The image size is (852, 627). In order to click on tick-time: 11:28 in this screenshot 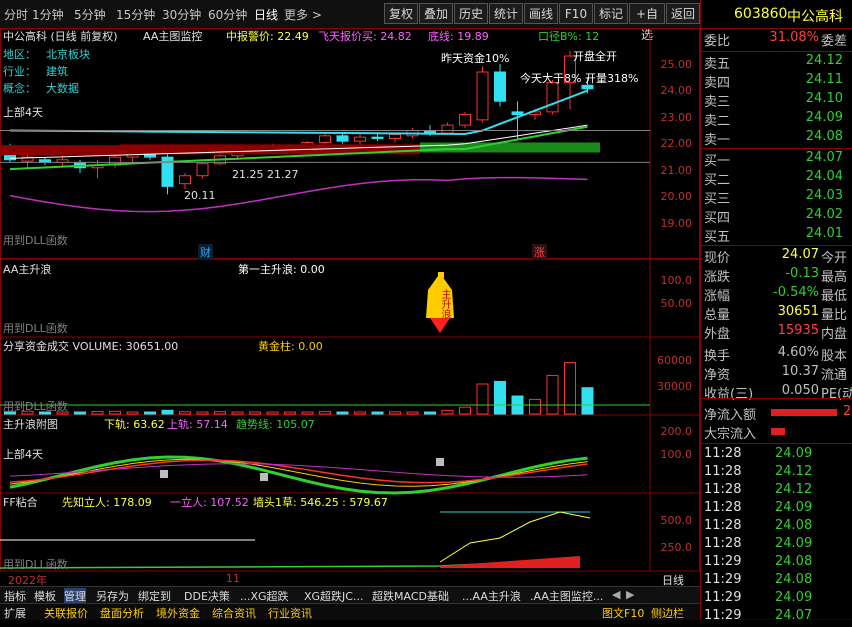, I will do `click(723, 525)`.